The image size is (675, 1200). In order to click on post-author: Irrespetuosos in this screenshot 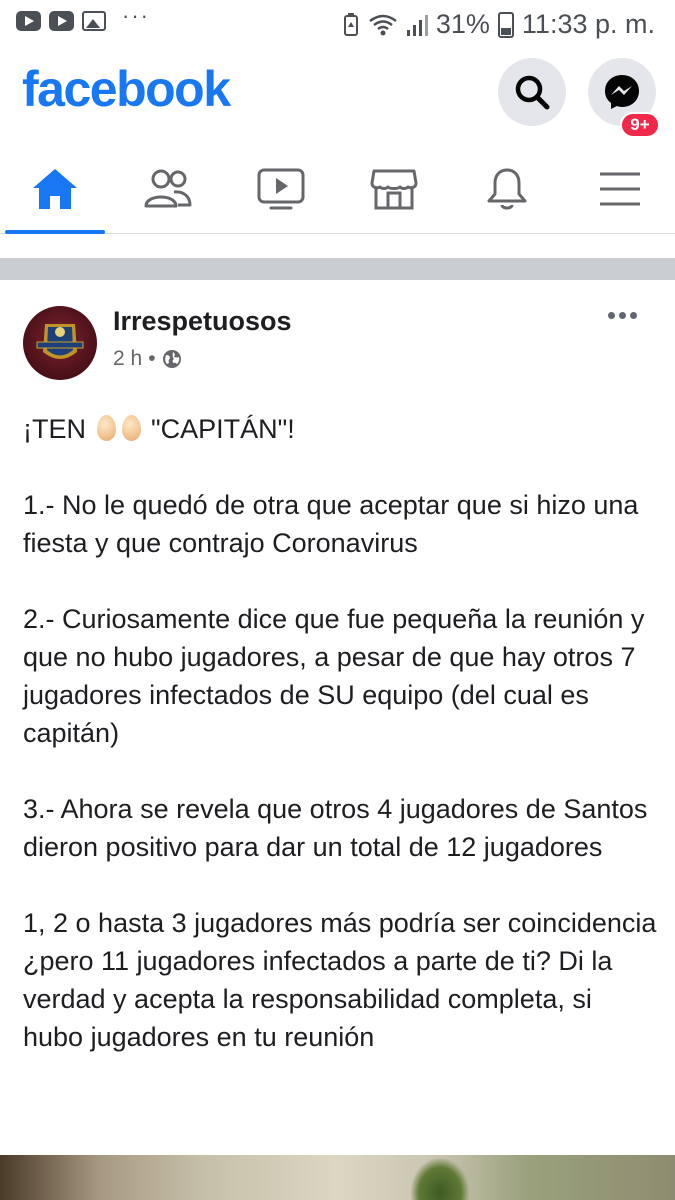, I will do `click(202, 321)`.